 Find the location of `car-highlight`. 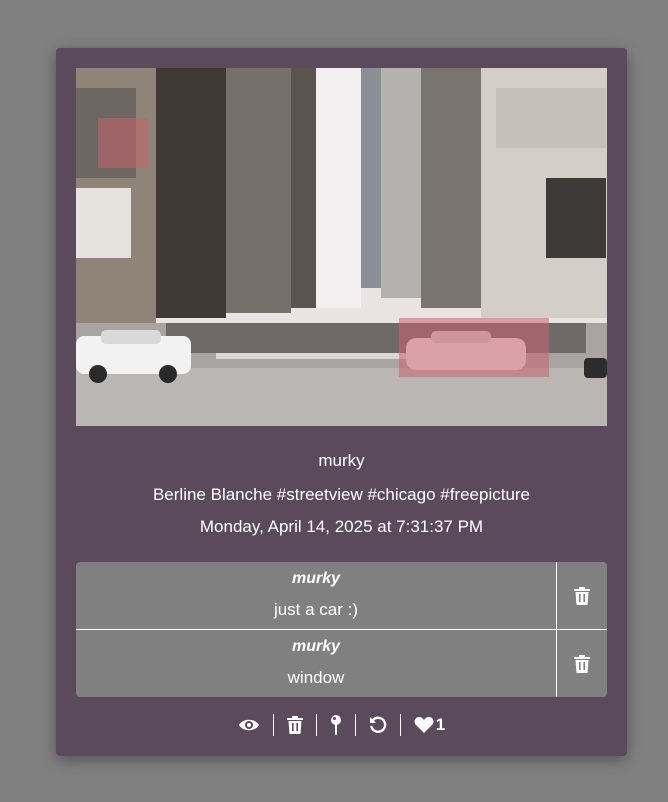

car-highlight is located at coordinates (474, 347).